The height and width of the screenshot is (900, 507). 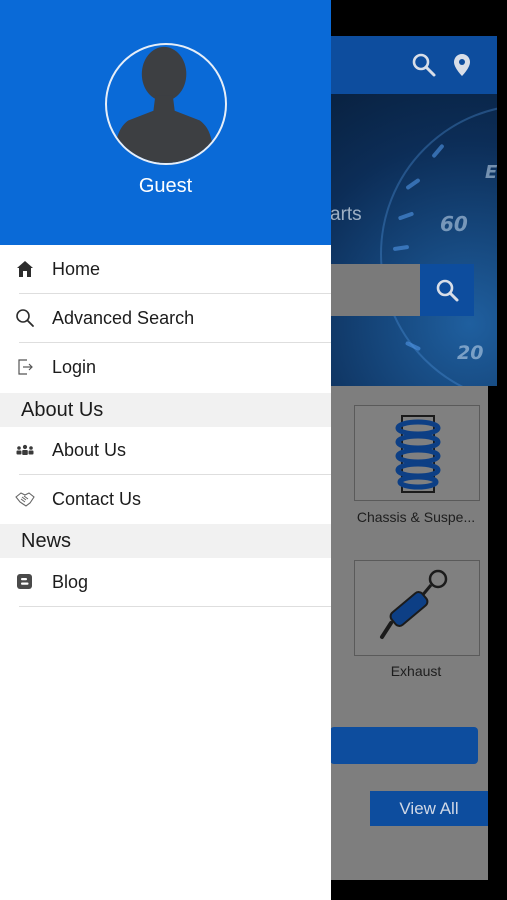 What do you see at coordinates (165, 410) in the screenshot?
I see `section-header-about-us: About Us` at bounding box center [165, 410].